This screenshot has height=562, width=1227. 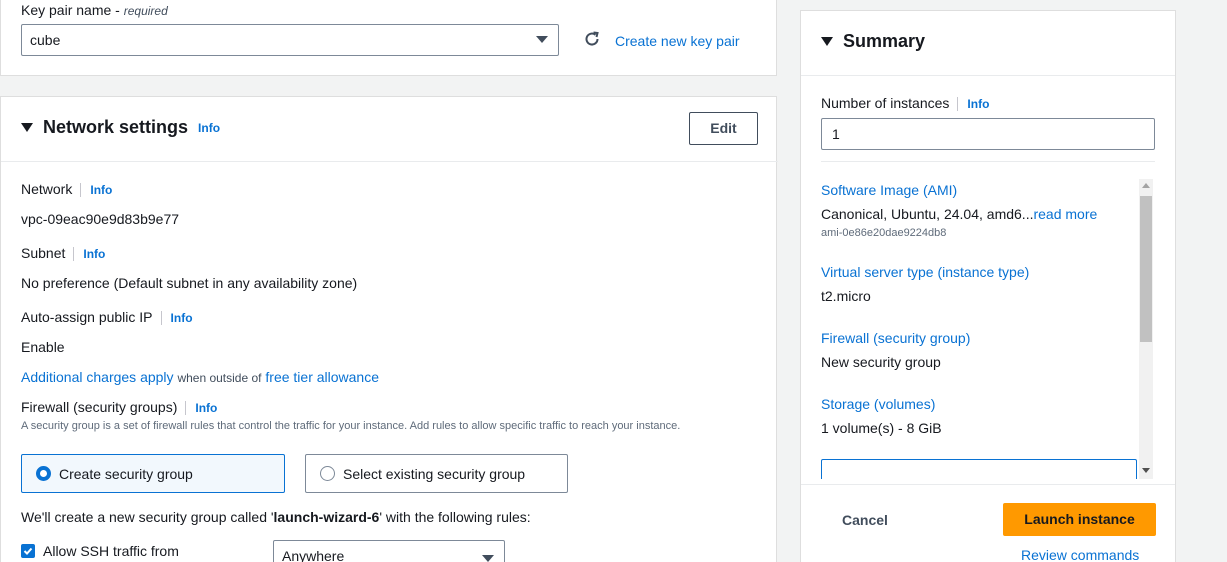 I want to click on key-pair-select: cube, so click(x=290, y=40).